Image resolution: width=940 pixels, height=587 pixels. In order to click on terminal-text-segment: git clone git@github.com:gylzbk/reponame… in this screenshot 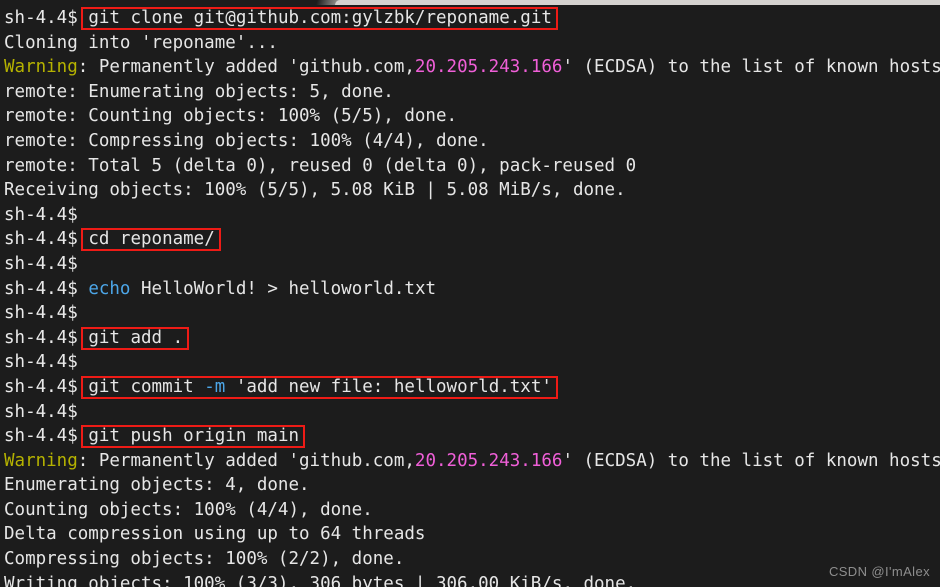, I will do `click(320, 18)`.